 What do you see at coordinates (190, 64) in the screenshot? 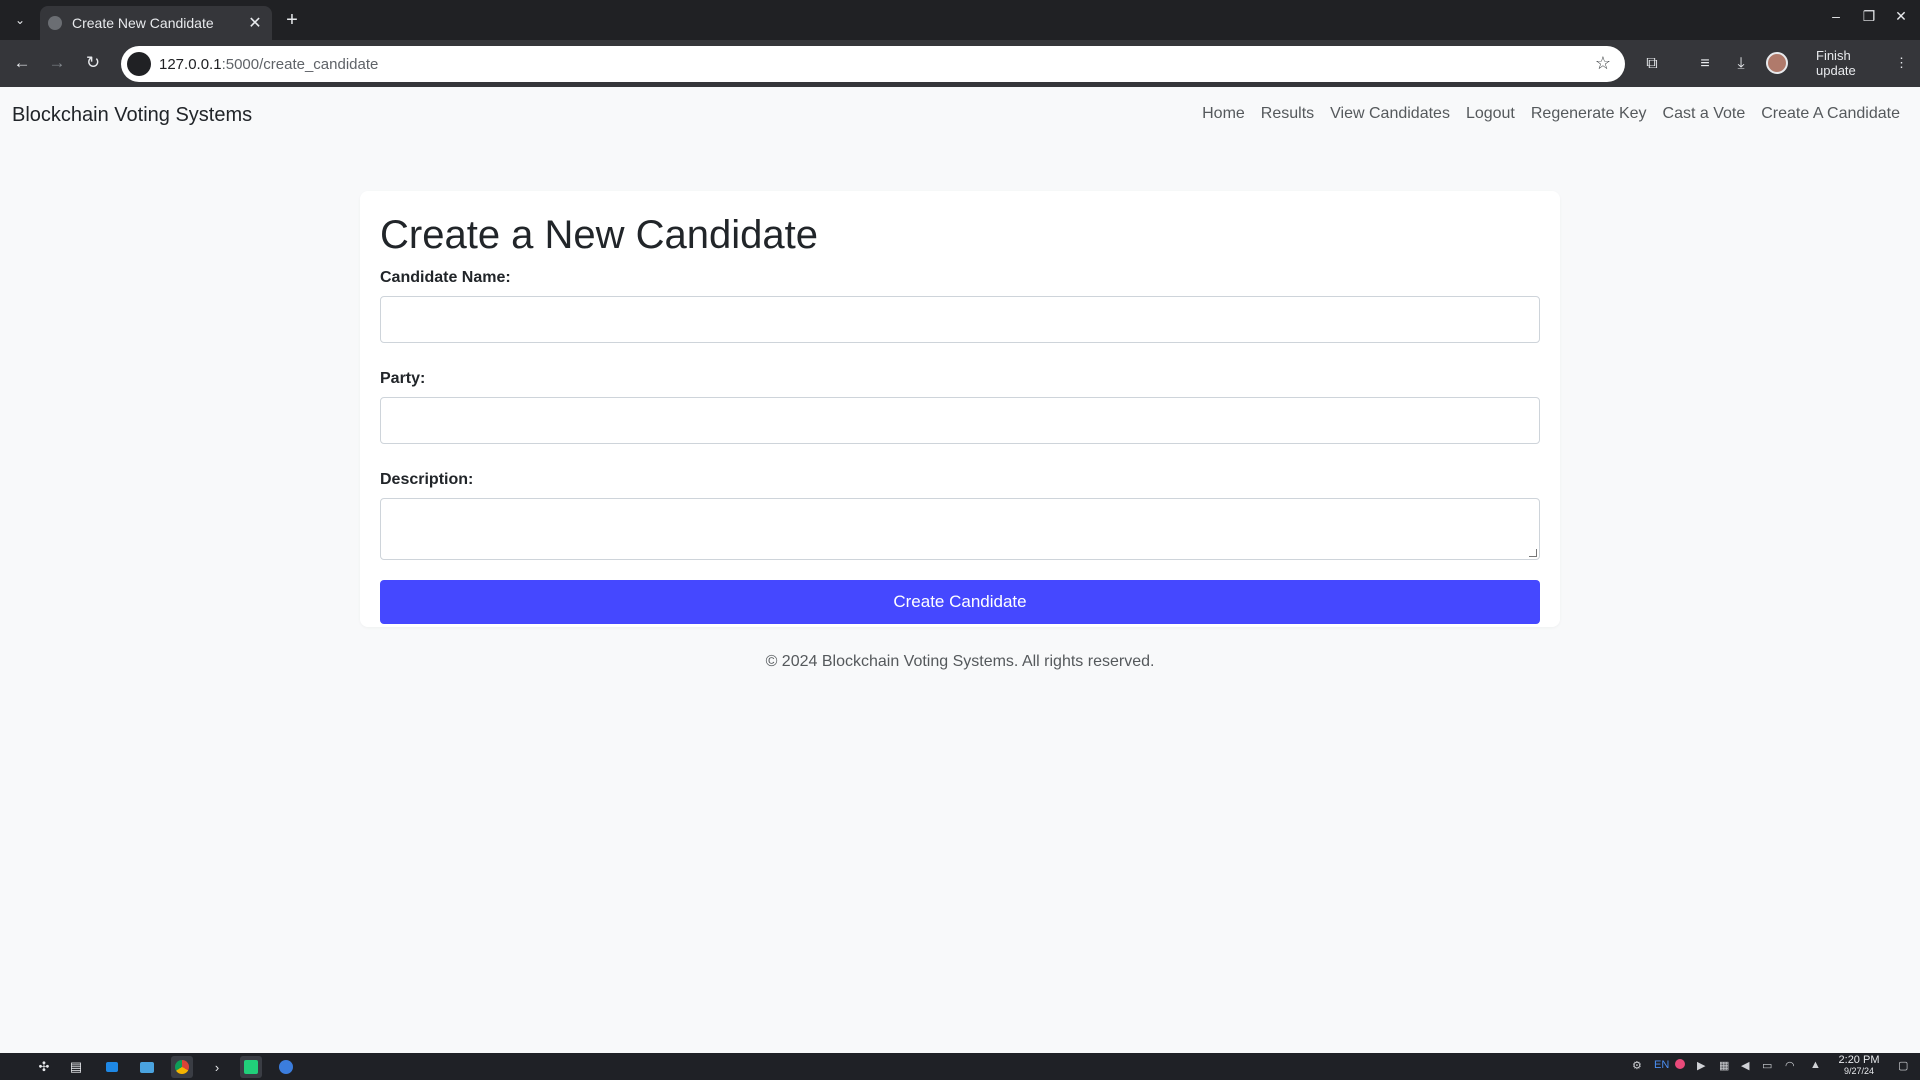
I see `url-host: 127.0.0.1` at bounding box center [190, 64].